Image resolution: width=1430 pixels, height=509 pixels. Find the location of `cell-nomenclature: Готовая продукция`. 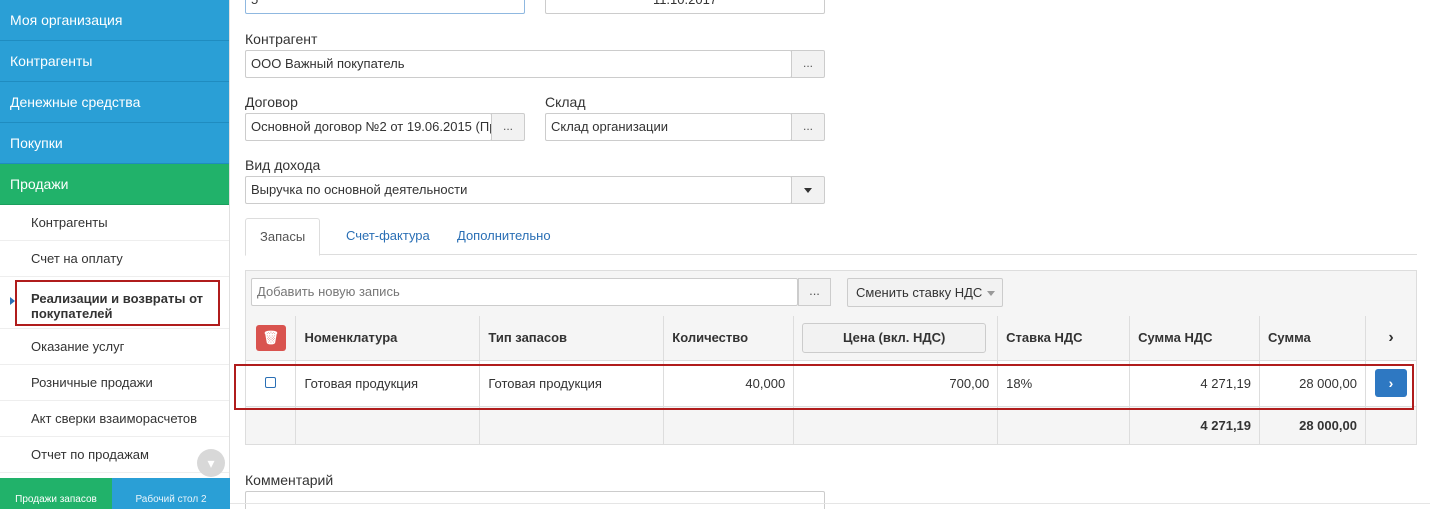

cell-nomenclature: Готовая продукция is located at coordinates (388, 383).